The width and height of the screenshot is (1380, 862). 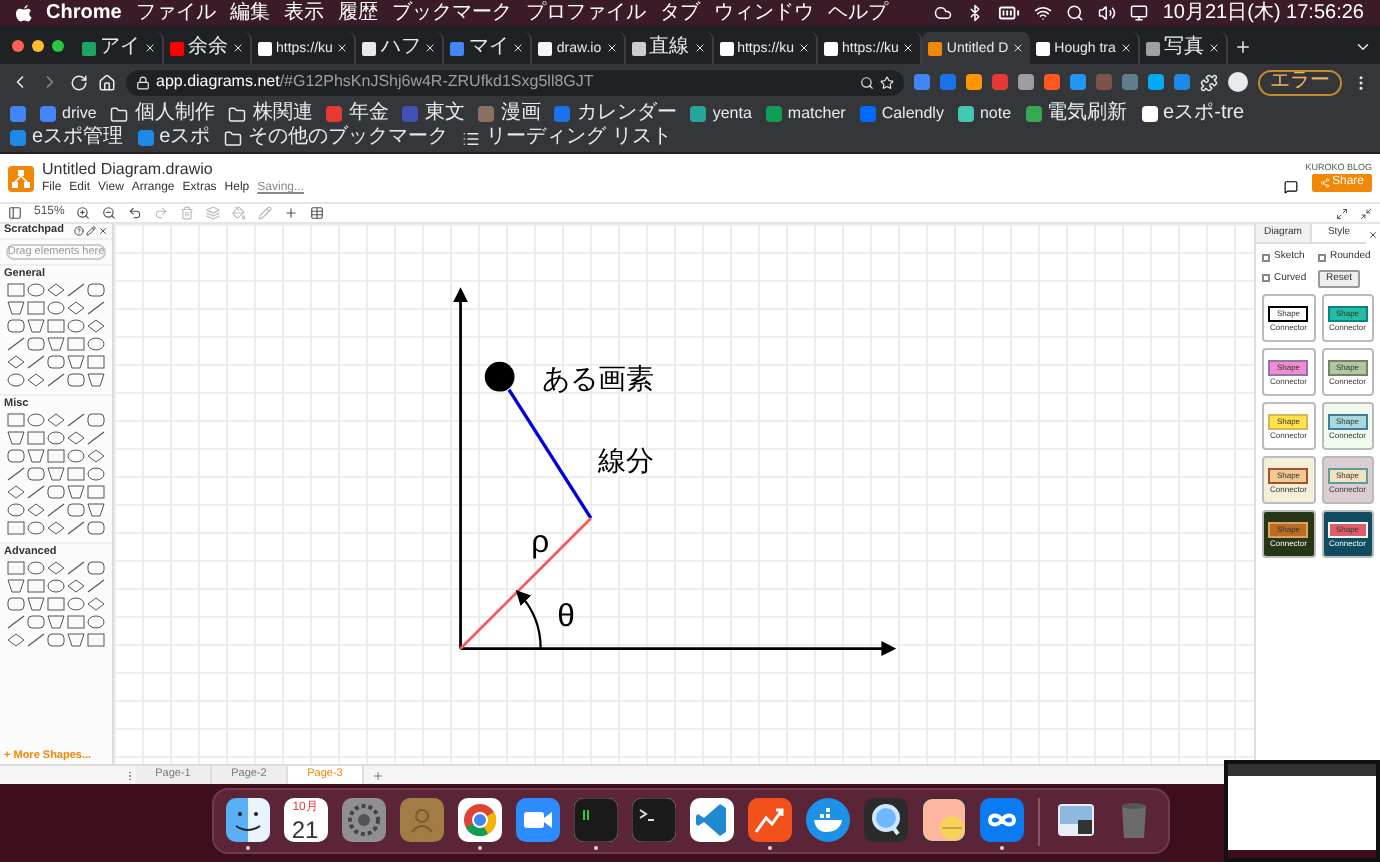 What do you see at coordinates (24, 13) in the screenshot?
I see `apple-icon` at bounding box center [24, 13].